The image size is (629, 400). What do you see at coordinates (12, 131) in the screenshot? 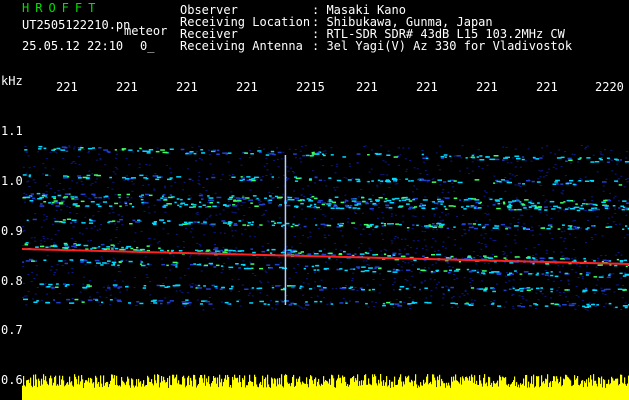
I see `y-tick-label: 1.1` at bounding box center [12, 131].